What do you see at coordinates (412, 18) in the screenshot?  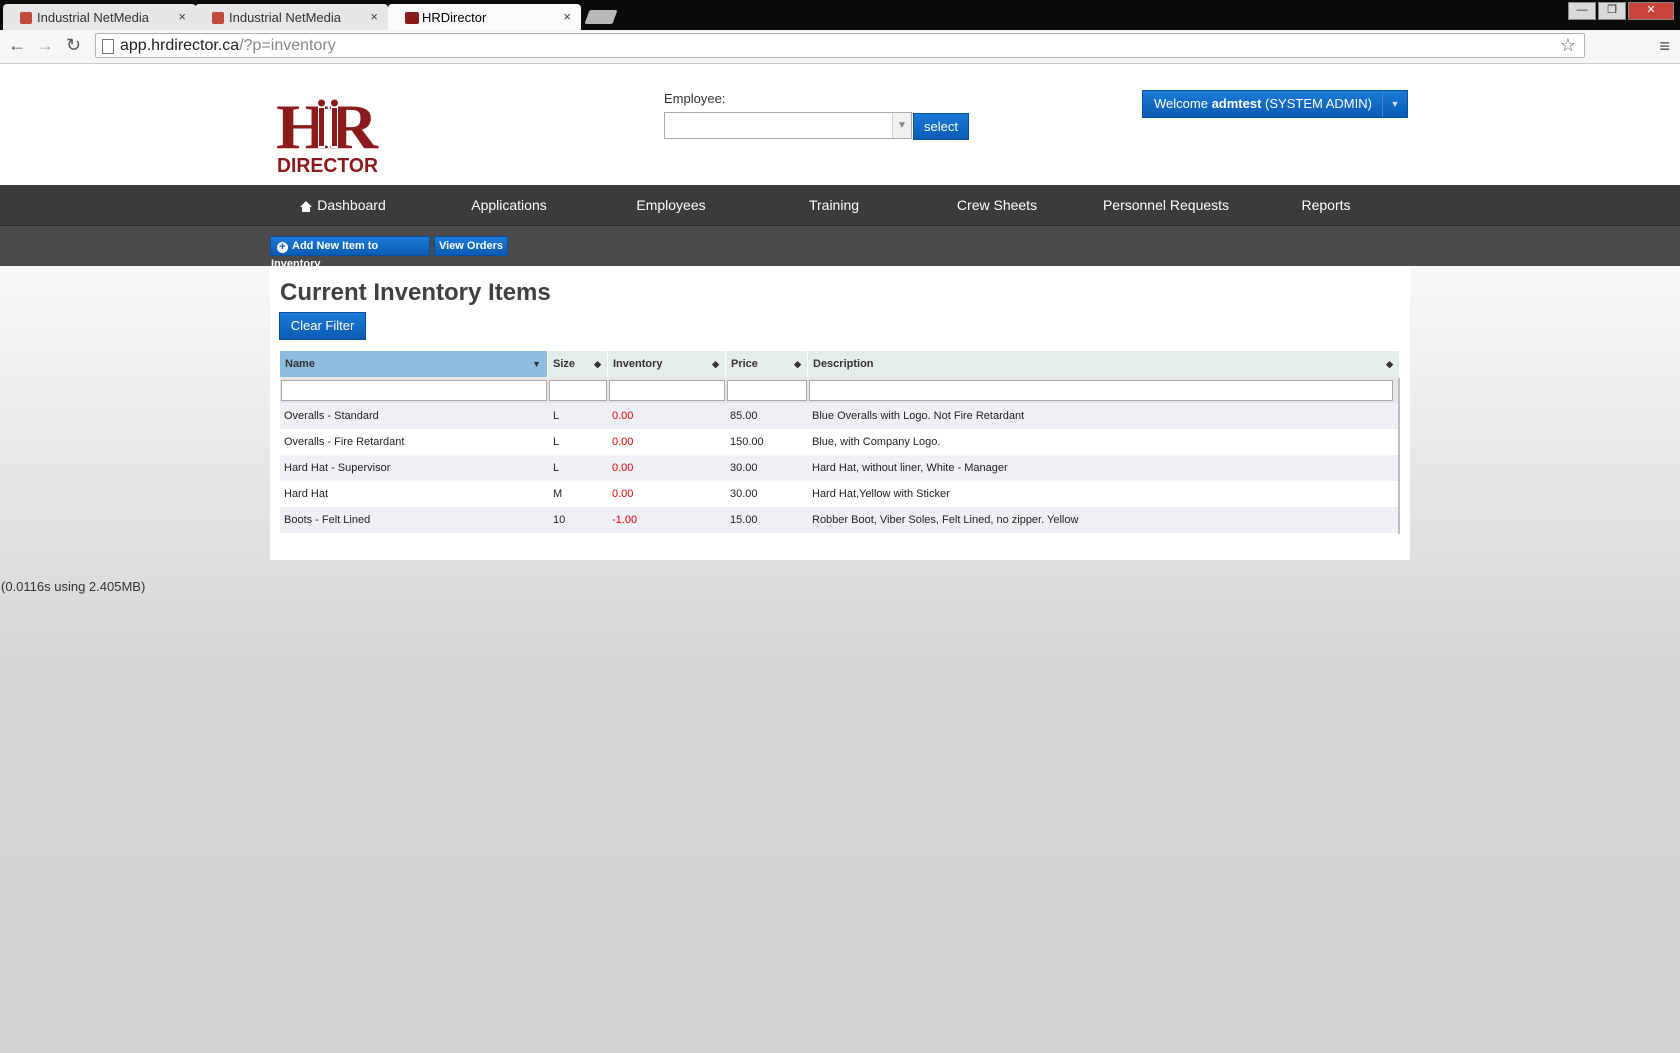 I see `hrdirector-favicon-icon` at bounding box center [412, 18].